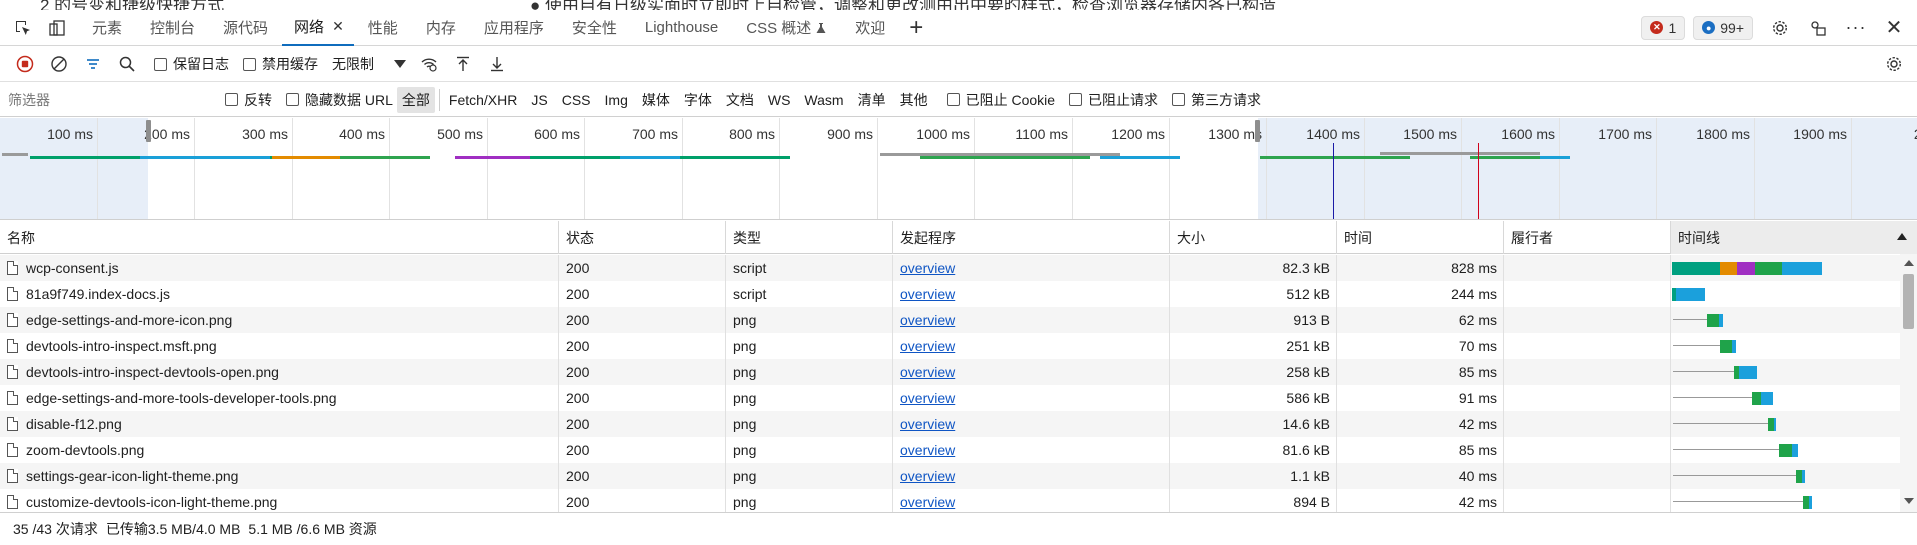 This screenshot has width=1917, height=545. What do you see at coordinates (616, 100) in the screenshot?
I see `filter-type-img: Img` at bounding box center [616, 100].